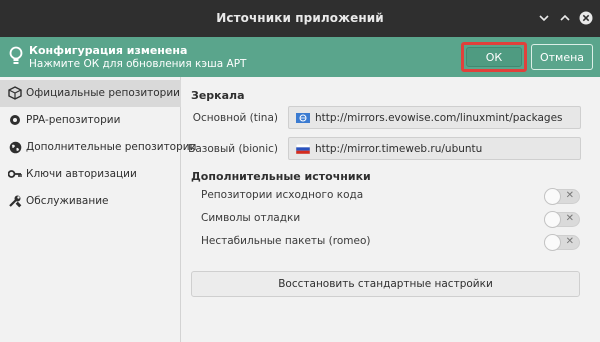 The width and height of the screenshot is (600, 342). Describe the element at coordinates (562, 242) in the screenshot. I see `unstable-packages-toggle: ✕` at that location.